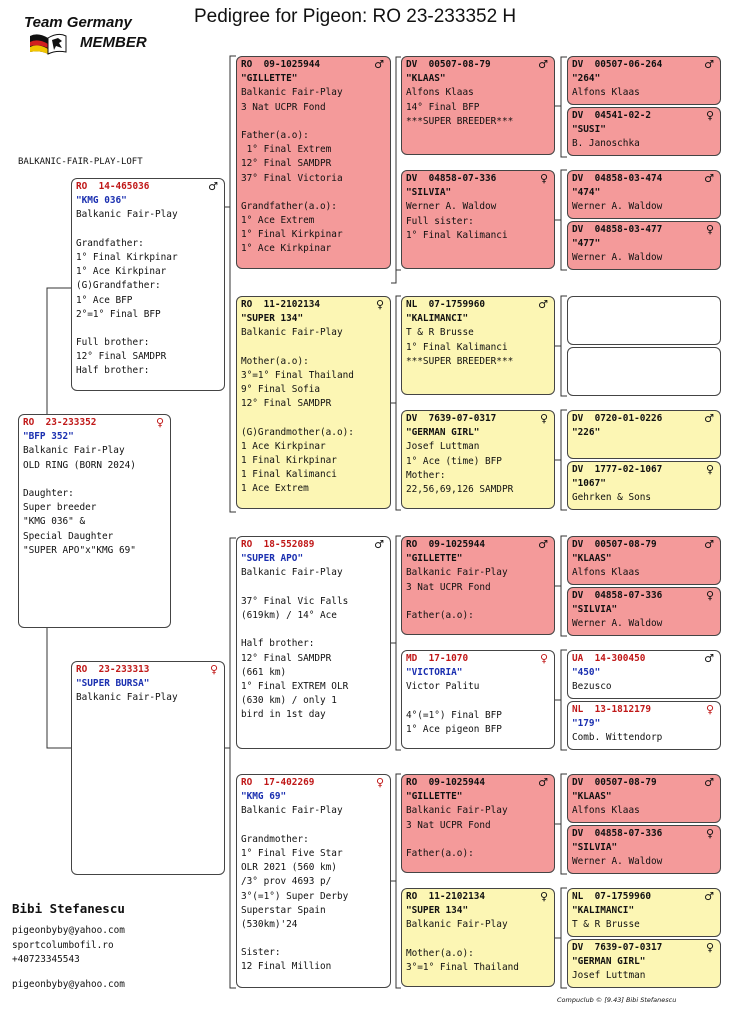 Image resolution: width=740 pixels, height=1036 pixels. Describe the element at coordinates (286, 882) in the screenshot. I see `pedigree-info-line: /3° prov 4693 p/` at that location.